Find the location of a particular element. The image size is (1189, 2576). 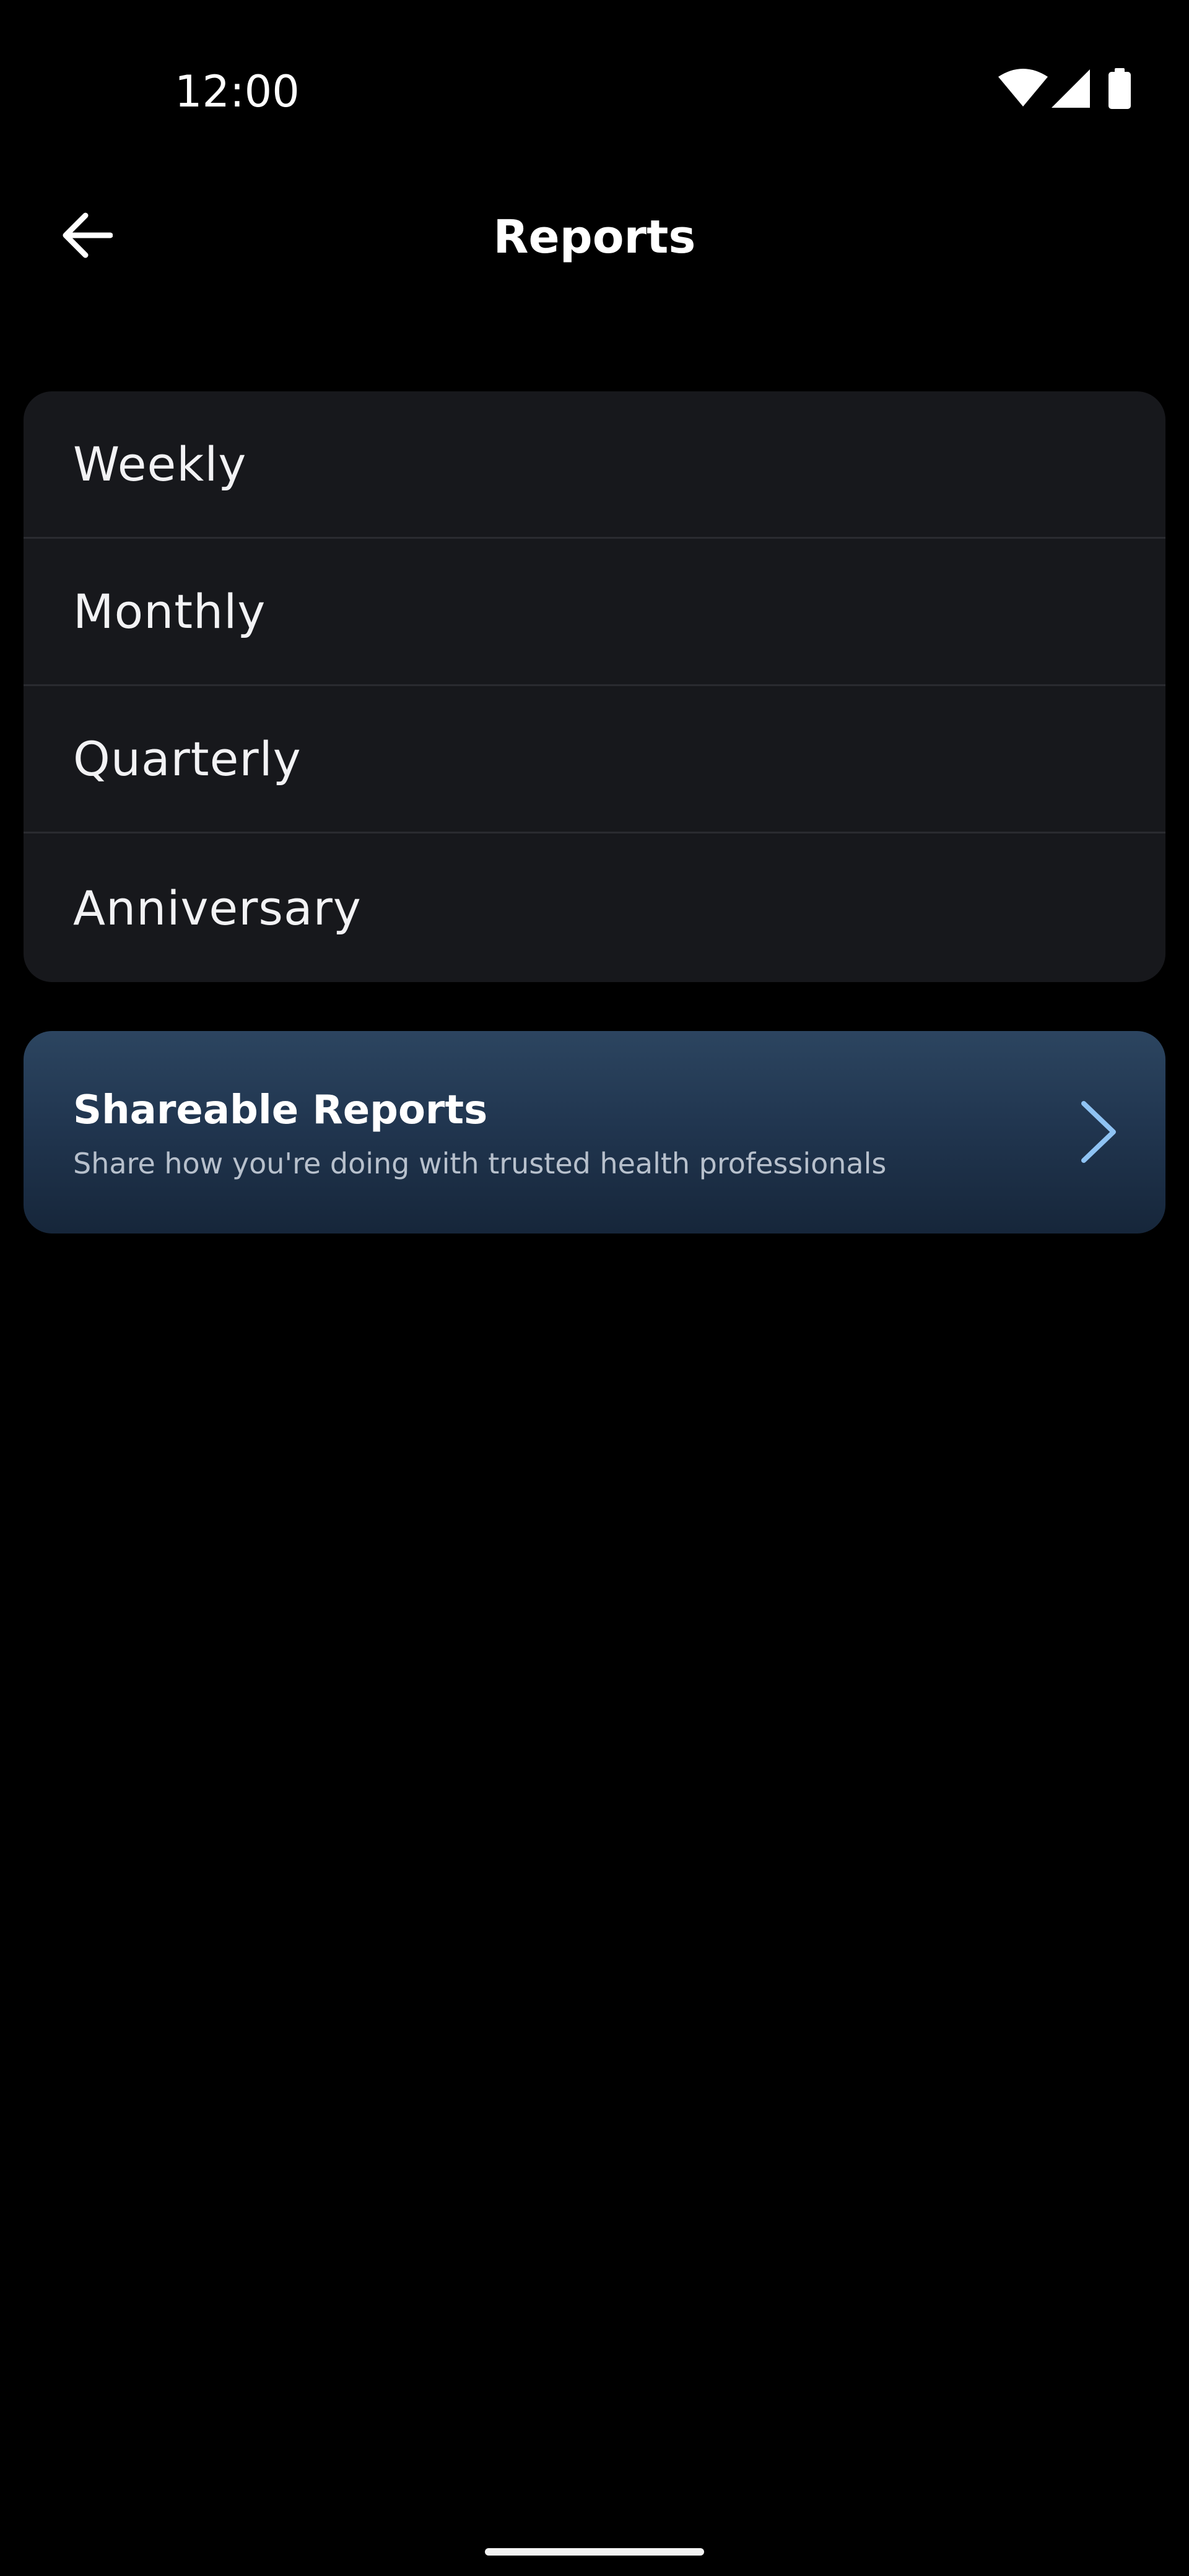

cellular-signal-icon is located at coordinates (1071, 88).